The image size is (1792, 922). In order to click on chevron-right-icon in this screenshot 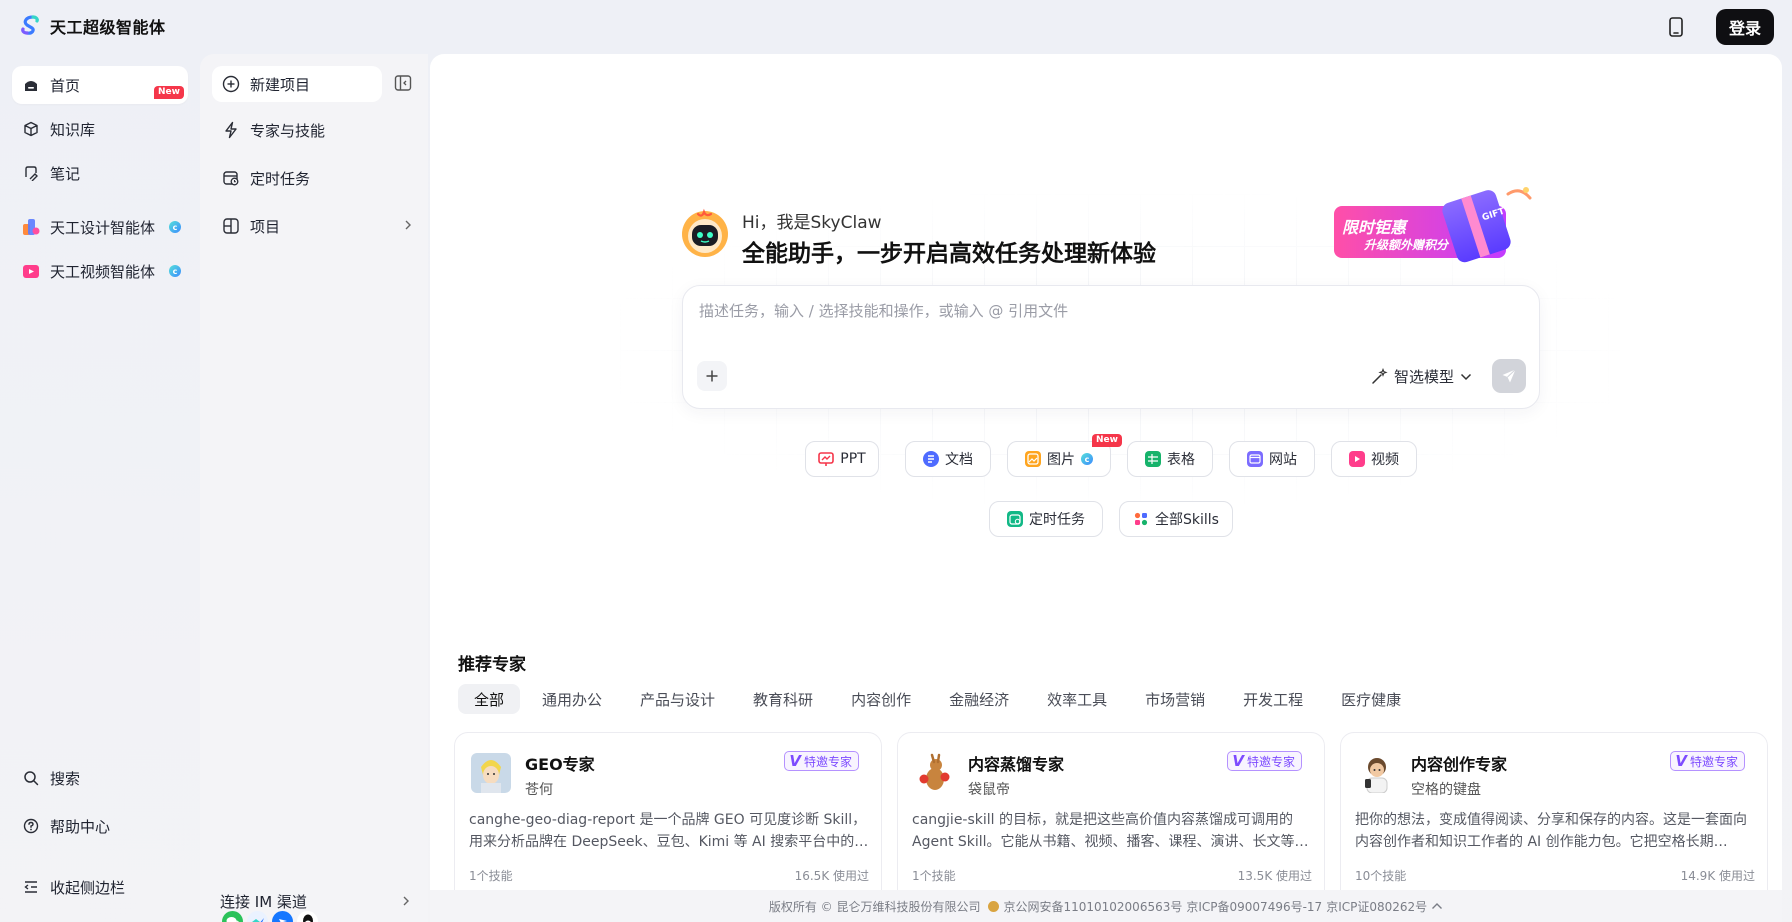, I will do `click(408, 225)`.